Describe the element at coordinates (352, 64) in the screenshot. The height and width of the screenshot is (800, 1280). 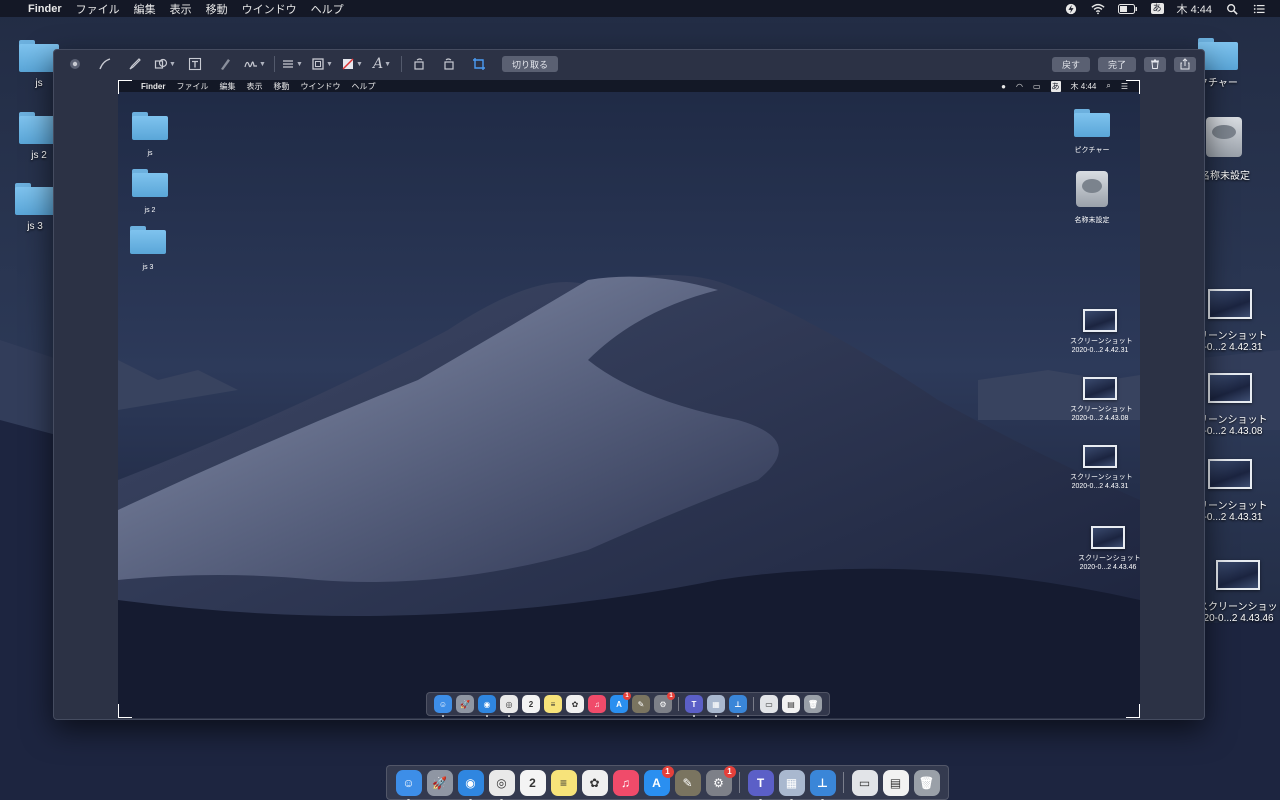
I see `fill-color-icon: ▼` at that location.